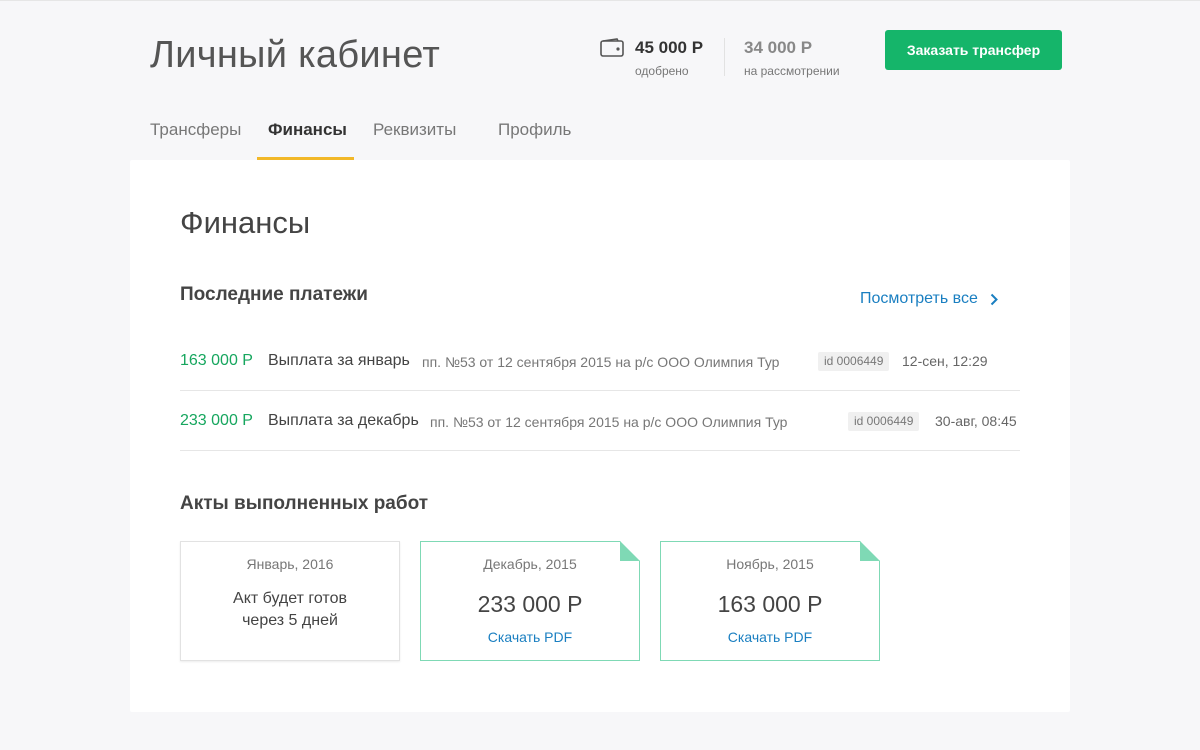 The image size is (1200, 750). What do you see at coordinates (792, 71) in the screenshot?
I see `review-label: на рассмотрении` at bounding box center [792, 71].